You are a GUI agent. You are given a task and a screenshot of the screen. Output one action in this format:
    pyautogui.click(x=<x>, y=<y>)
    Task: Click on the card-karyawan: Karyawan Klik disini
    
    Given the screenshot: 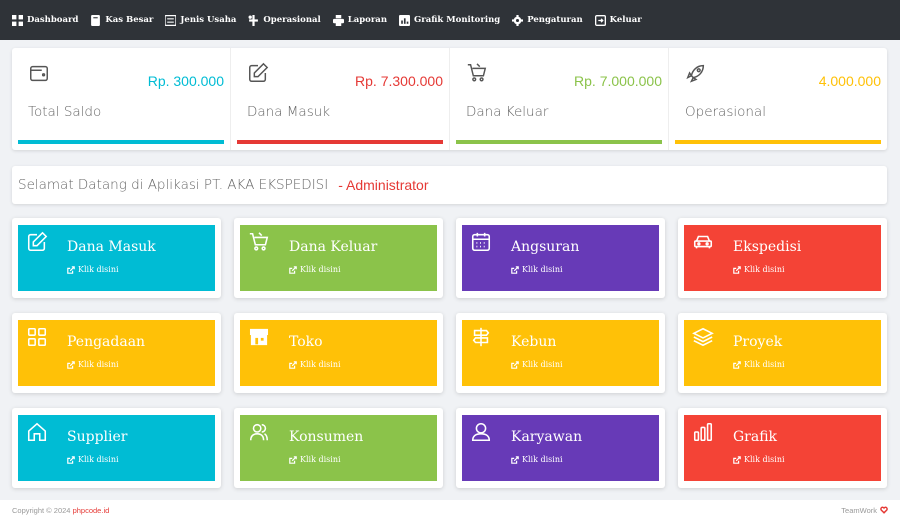 What is the action you would take?
    pyautogui.click(x=560, y=448)
    